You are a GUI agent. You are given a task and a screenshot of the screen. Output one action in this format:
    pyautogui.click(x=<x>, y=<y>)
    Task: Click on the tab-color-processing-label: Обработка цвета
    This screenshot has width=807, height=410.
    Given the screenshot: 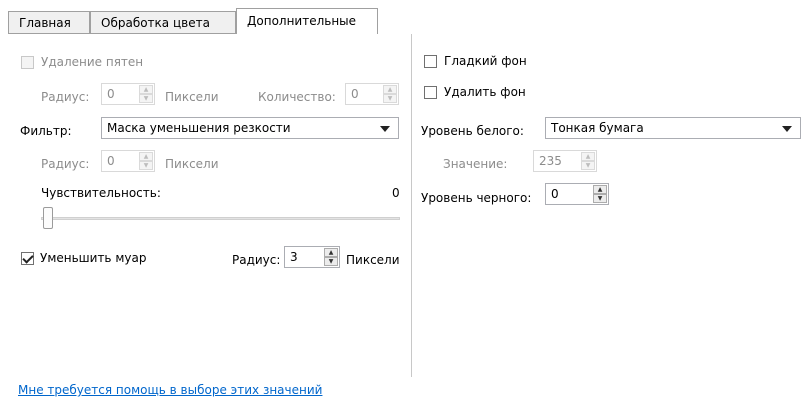 What is the action you would take?
    pyautogui.click(x=155, y=23)
    